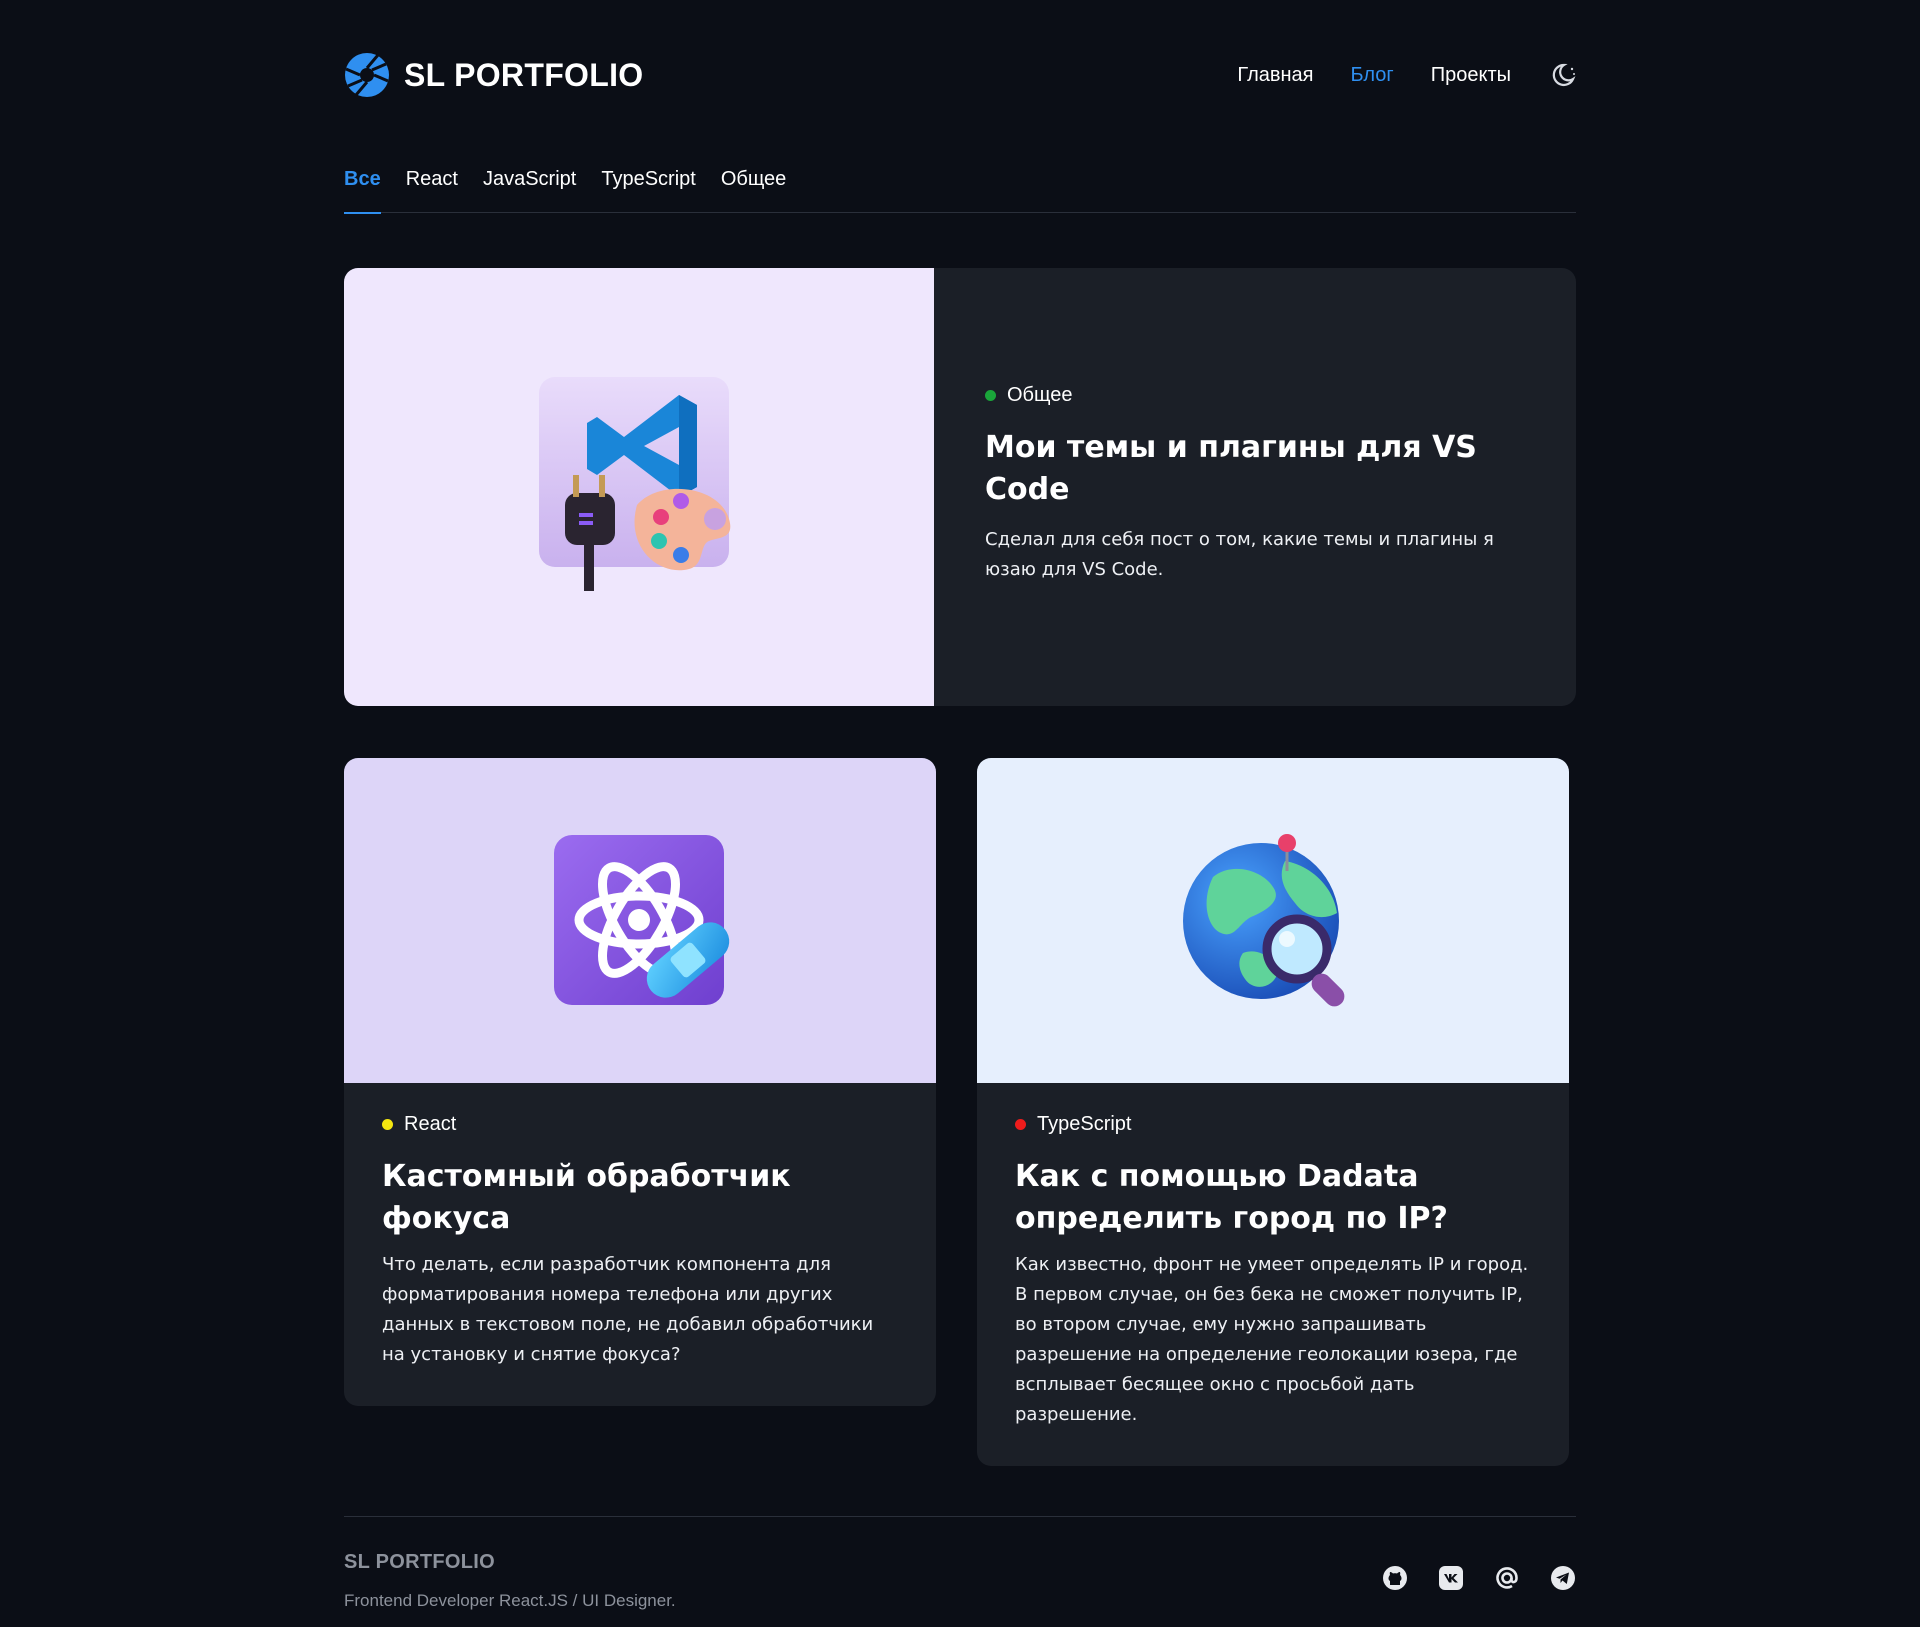  What do you see at coordinates (1395, 1578) in the screenshot?
I see `github-icon` at bounding box center [1395, 1578].